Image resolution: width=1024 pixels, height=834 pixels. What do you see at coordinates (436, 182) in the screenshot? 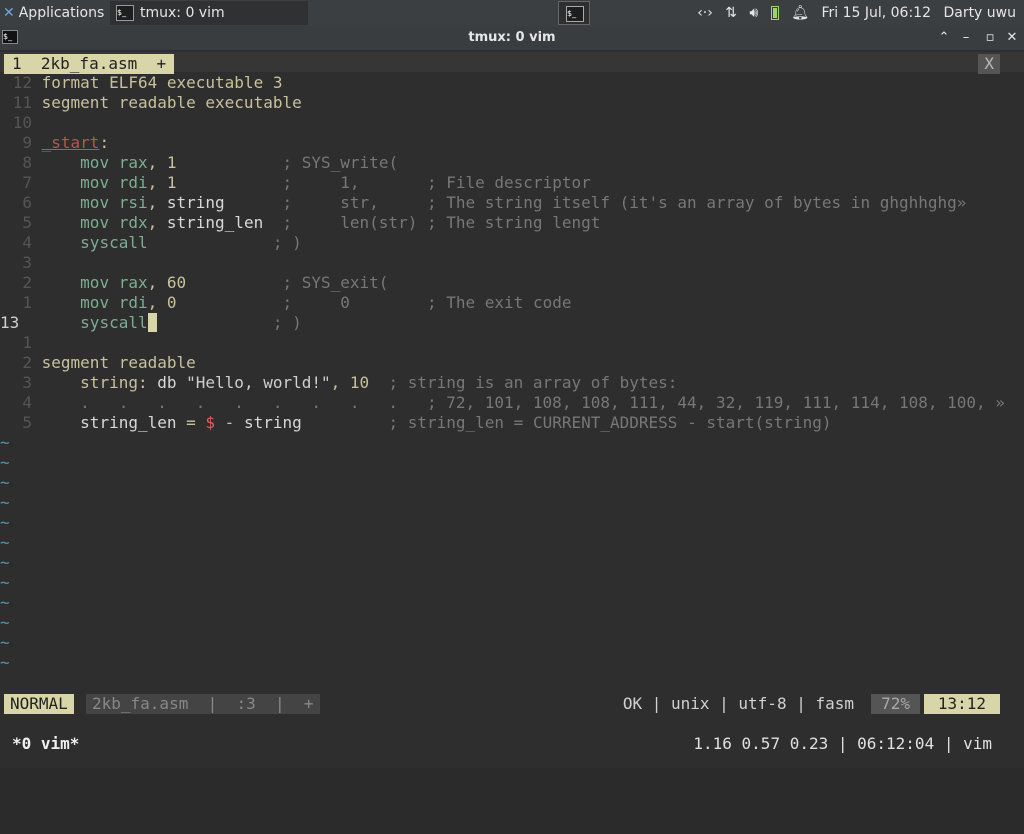
I see `code-token: ; 1, ; File descriptor` at bounding box center [436, 182].